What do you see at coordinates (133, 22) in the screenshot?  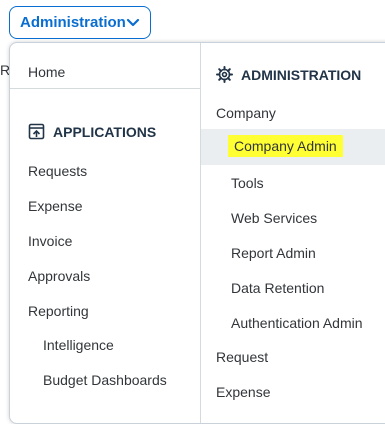 I see `chevron-down-icon` at bounding box center [133, 22].